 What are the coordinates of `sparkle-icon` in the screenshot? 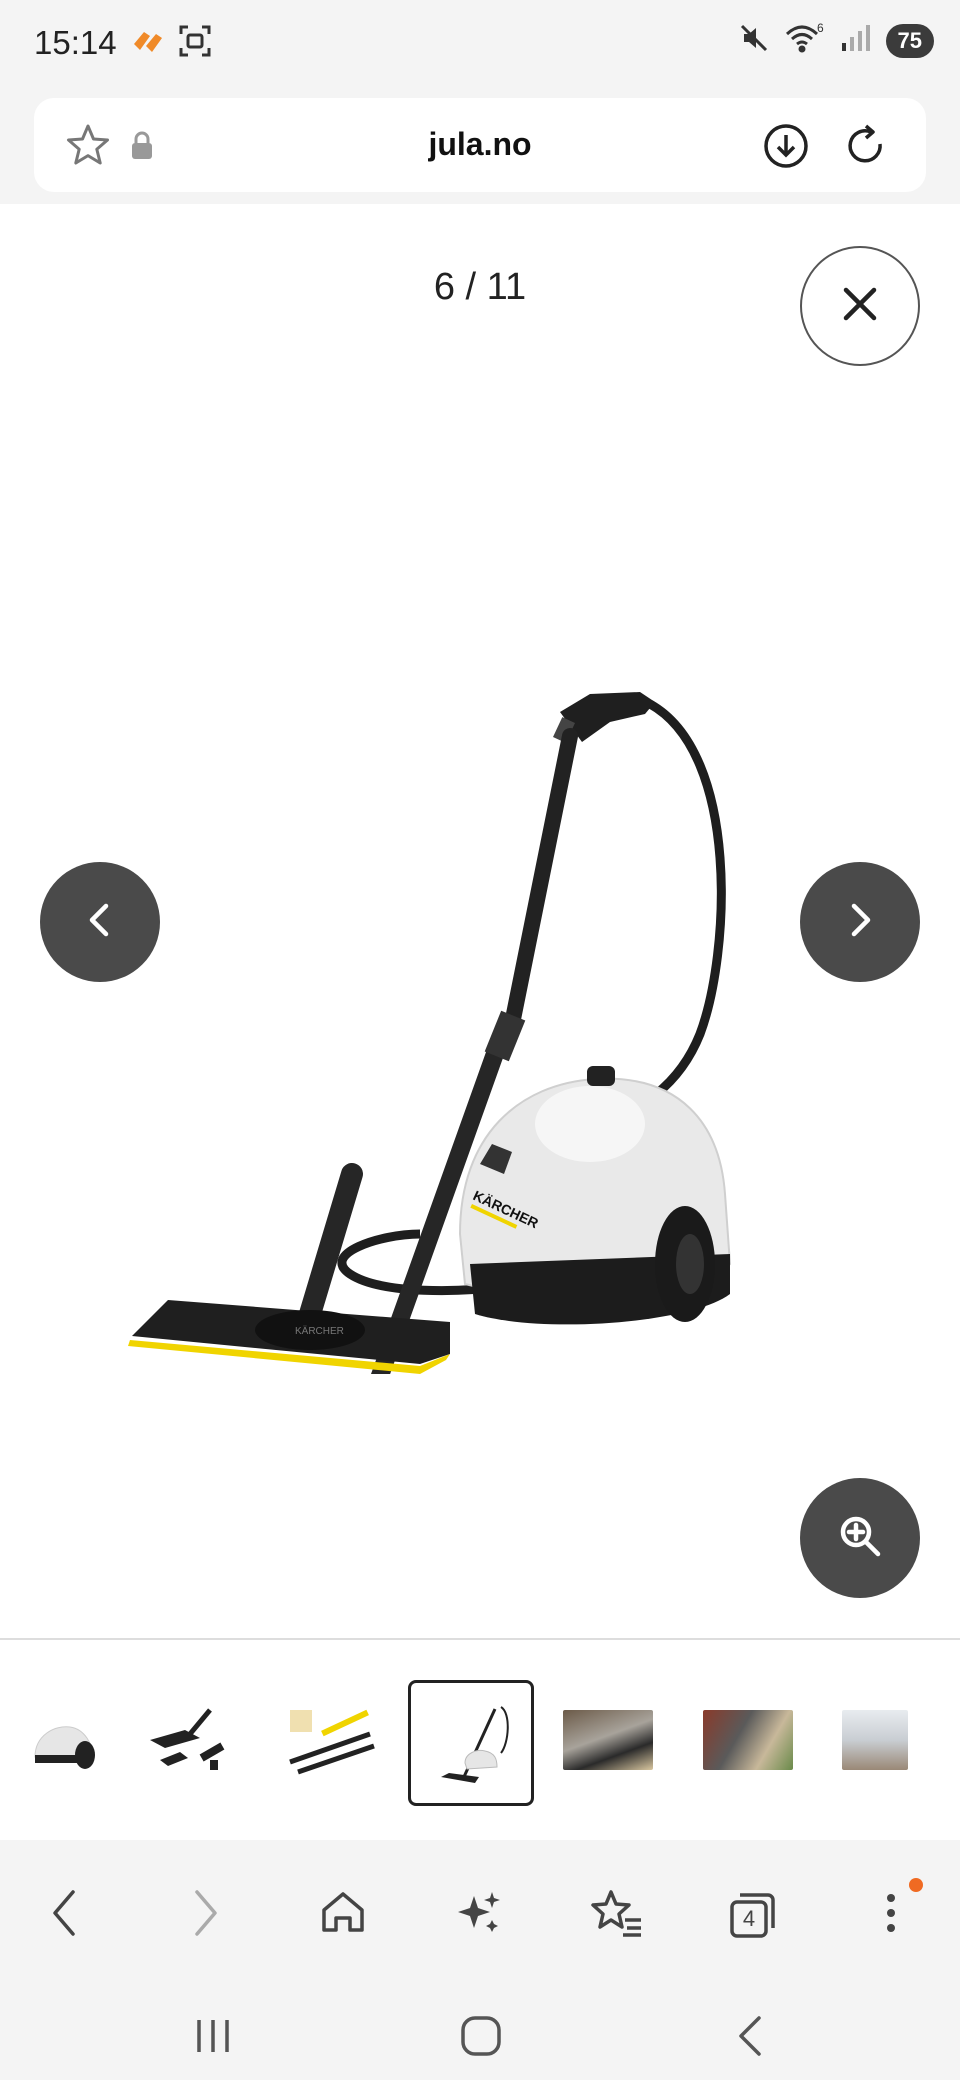 It's located at (479, 1915).